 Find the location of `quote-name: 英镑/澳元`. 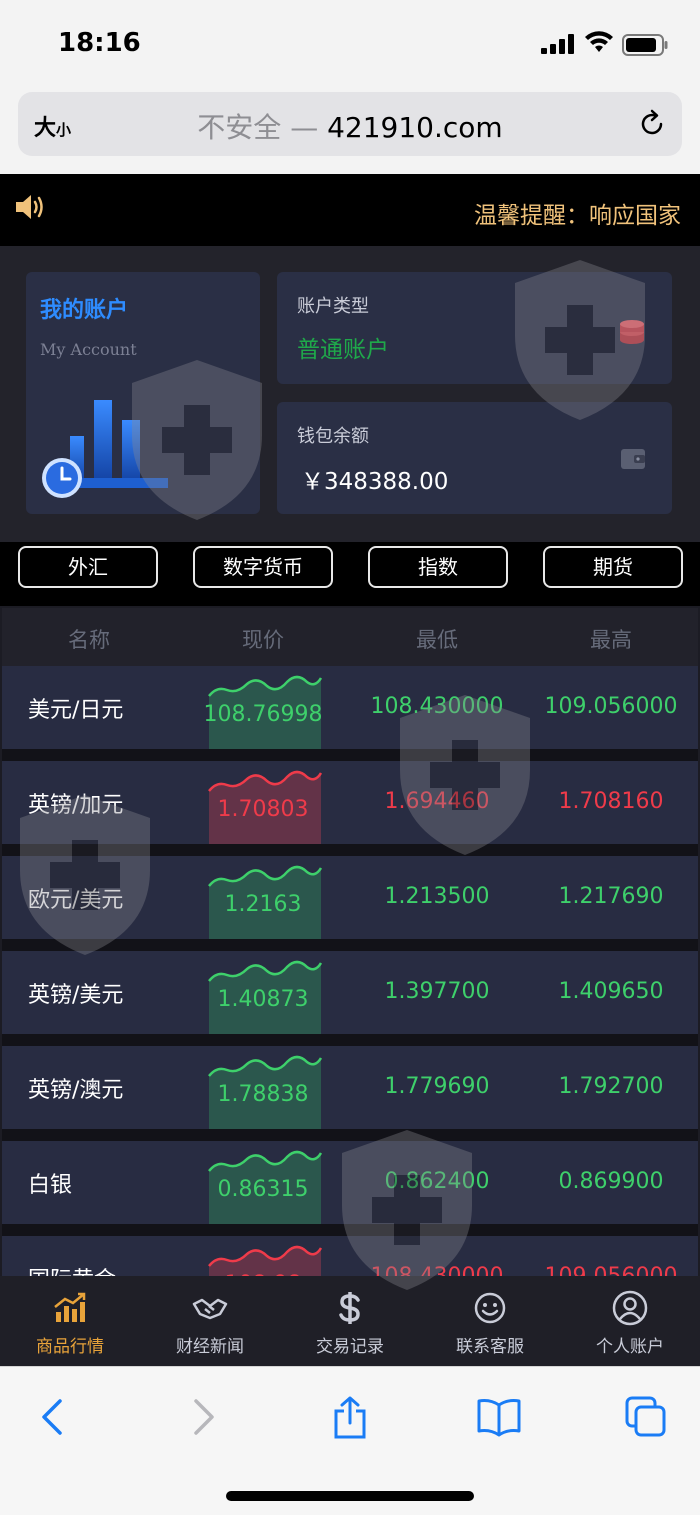

quote-name: 英镑/澳元 is located at coordinates (76, 1090).